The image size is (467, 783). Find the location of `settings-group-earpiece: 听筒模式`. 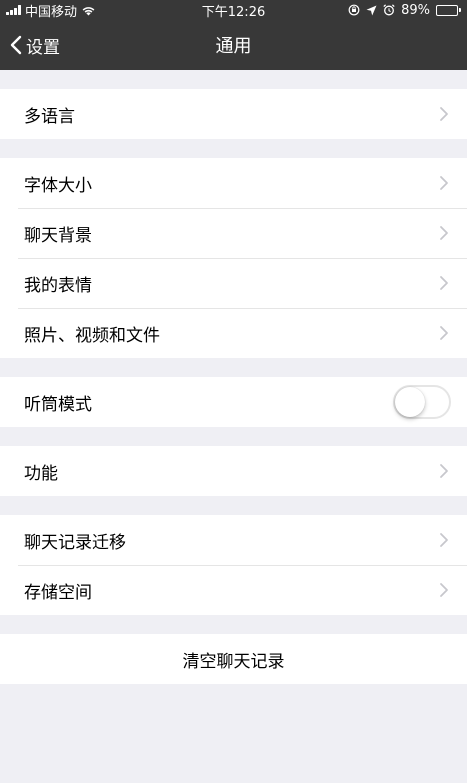

settings-group-earpiece: 听筒模式 is located at coordinates (233, 402).